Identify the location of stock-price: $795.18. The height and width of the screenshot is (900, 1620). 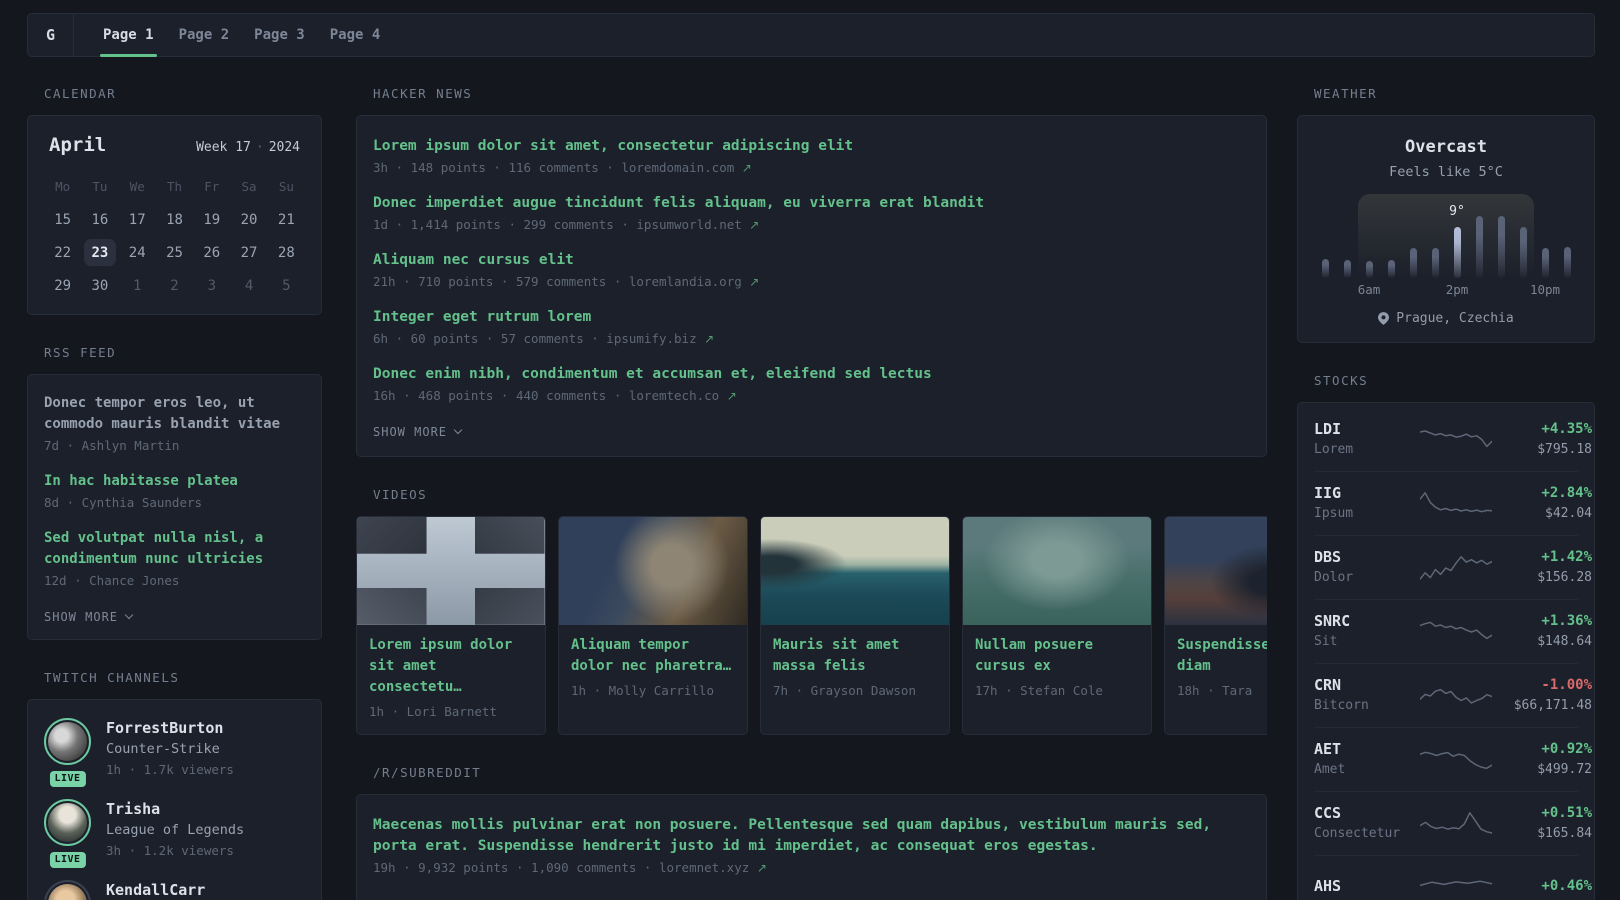
(1564, 449).